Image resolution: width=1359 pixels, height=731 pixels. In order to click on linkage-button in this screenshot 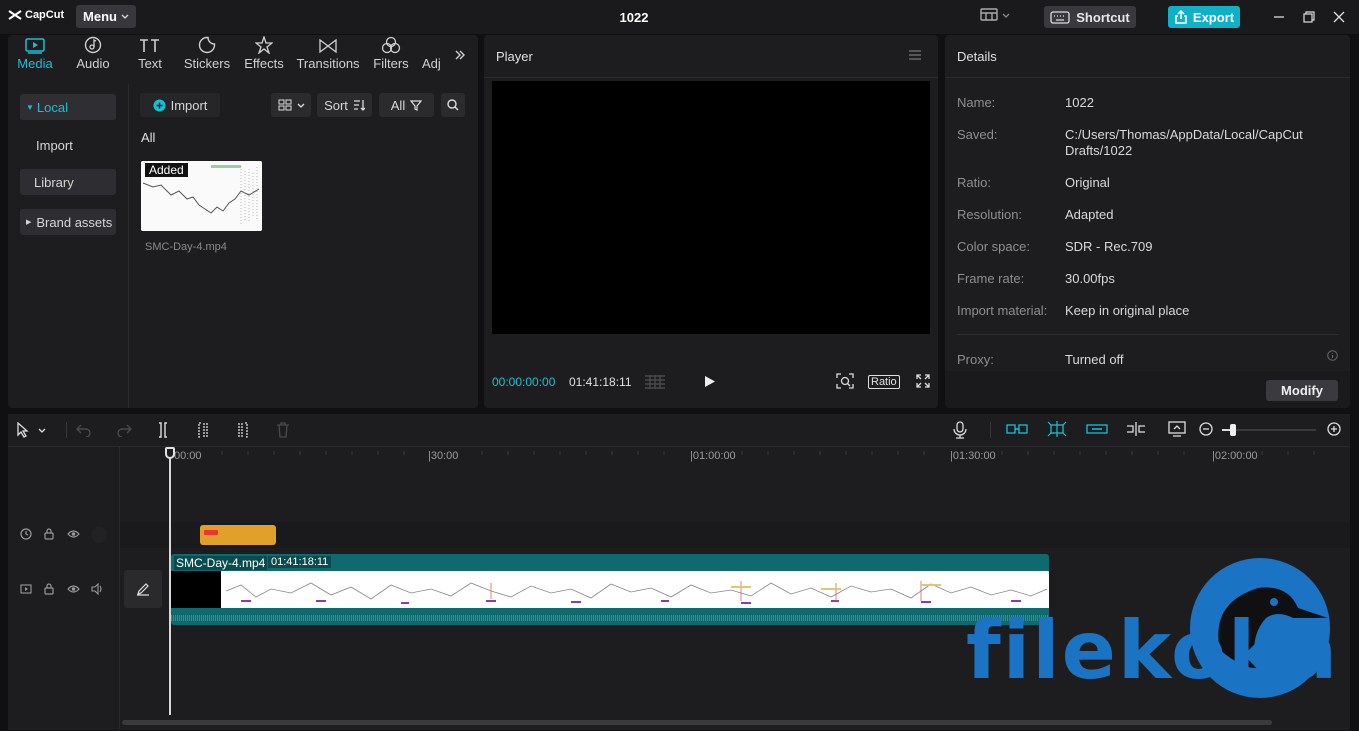, I will do `click(1097, 429)`.